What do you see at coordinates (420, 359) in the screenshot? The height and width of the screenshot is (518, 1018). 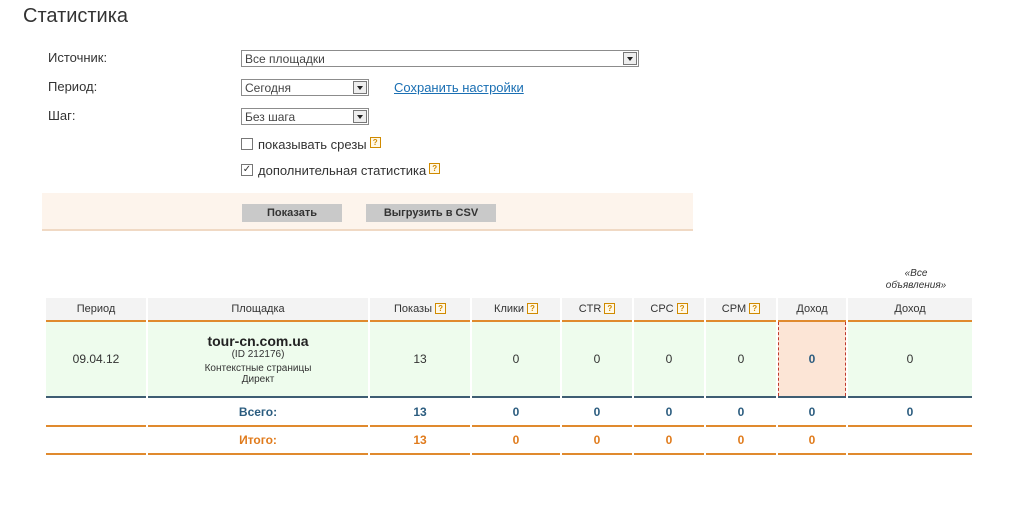 I see `cell-shows: 13` at bounding box center [420, 359].